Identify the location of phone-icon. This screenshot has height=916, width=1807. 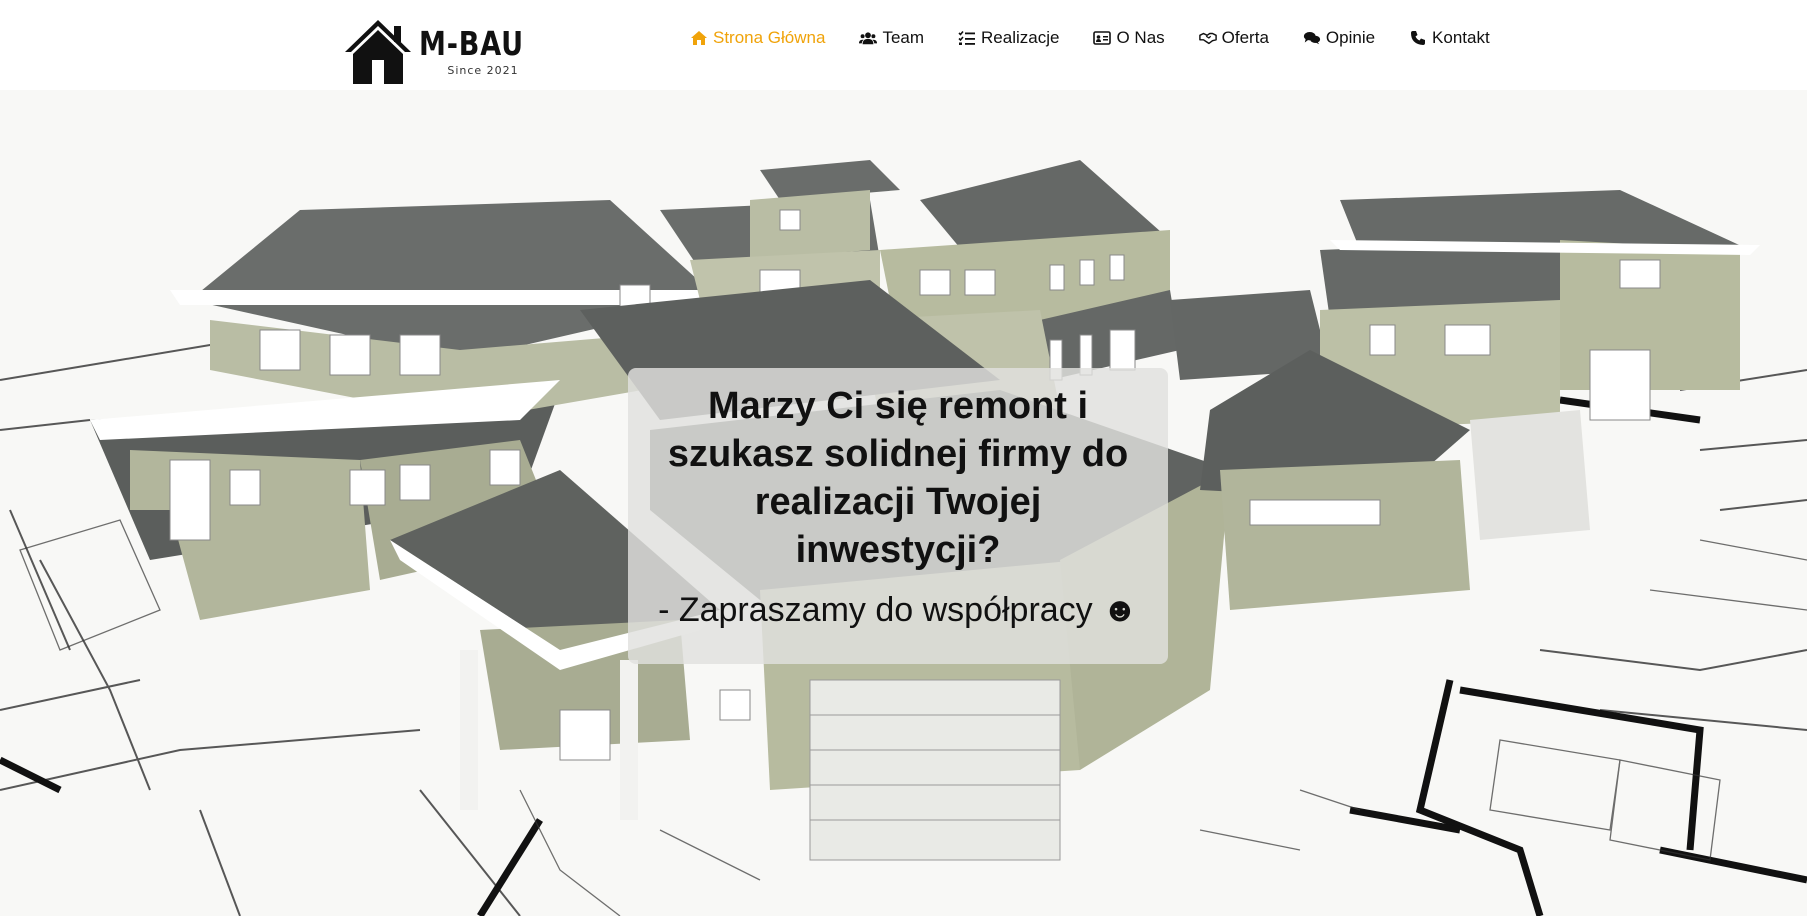
(1418, 38).